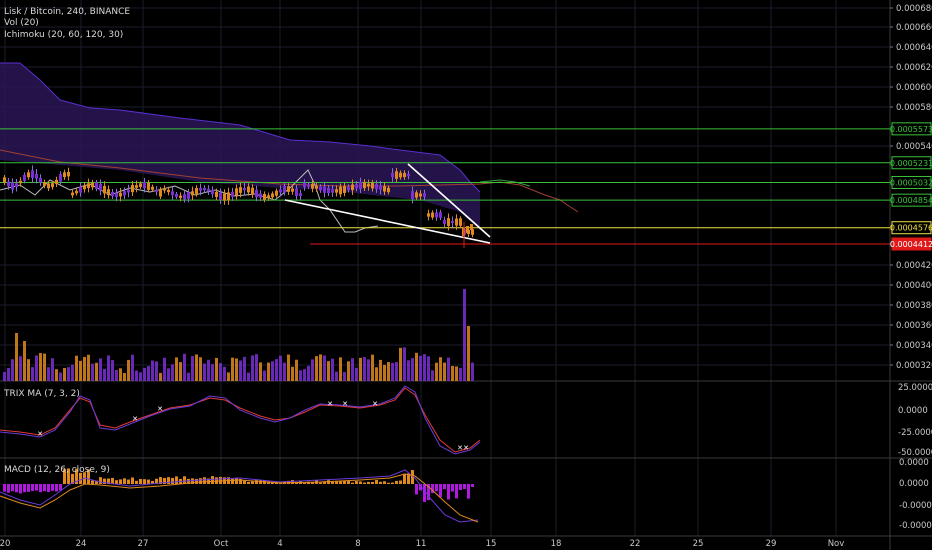 This screenshot has height=550, width=932. What do you see at coordinates (67, 12) in the screenshot?
I see `chart-title: Lisk / Bitcoin, 240, BINANCE` at bounding box center [67, 12].